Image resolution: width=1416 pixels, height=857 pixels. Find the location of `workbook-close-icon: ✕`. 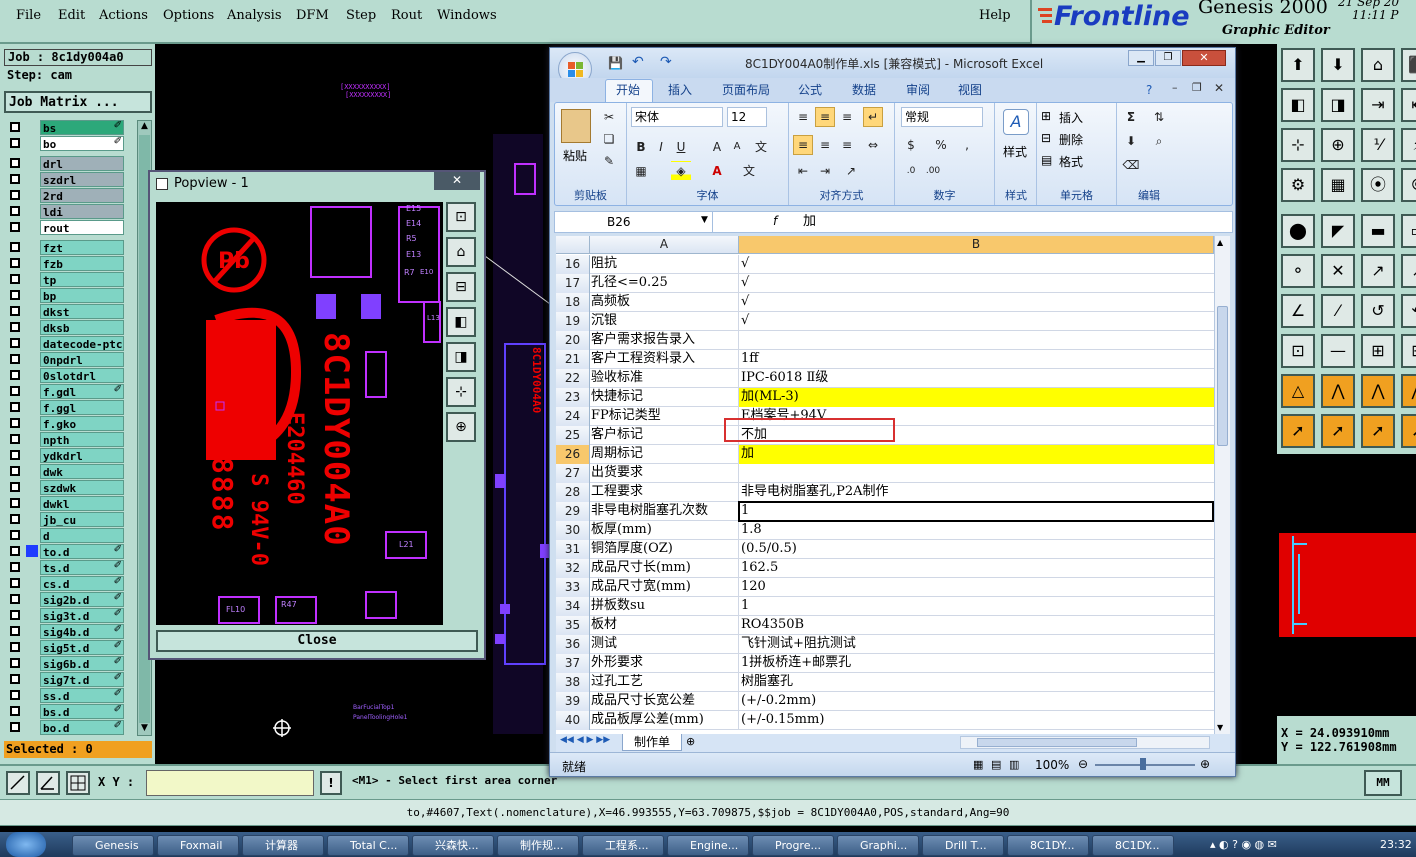

workbook-close-icon: ✕ is located at coordinates (1219, 88).